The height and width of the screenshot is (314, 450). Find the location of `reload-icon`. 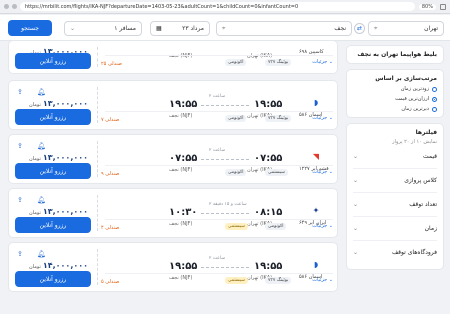

reload-icon is located at coordinates (14, 6).